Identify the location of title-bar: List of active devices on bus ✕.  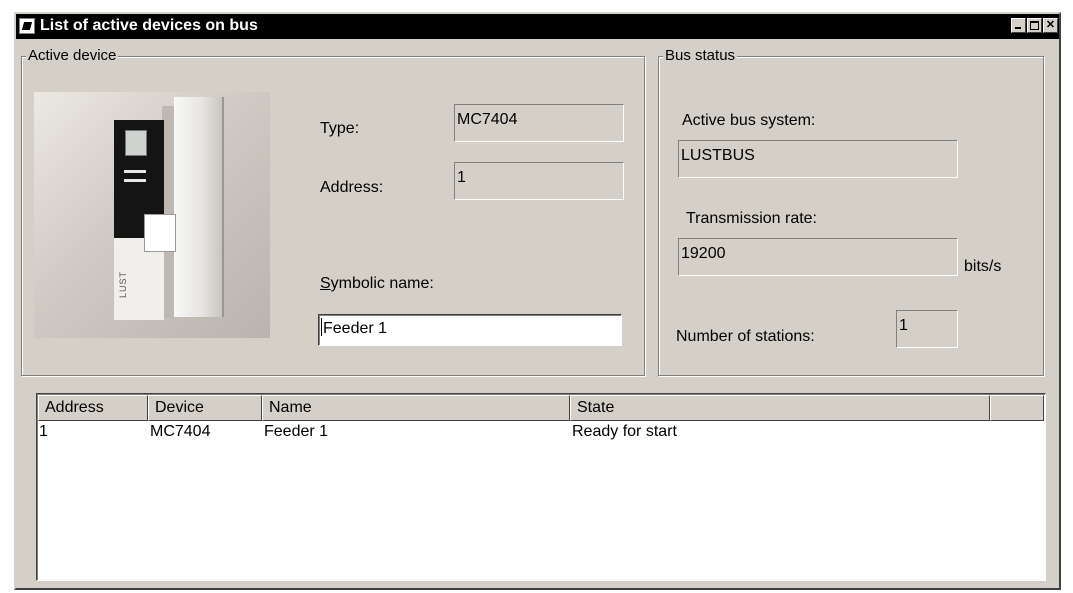
(537, 26).